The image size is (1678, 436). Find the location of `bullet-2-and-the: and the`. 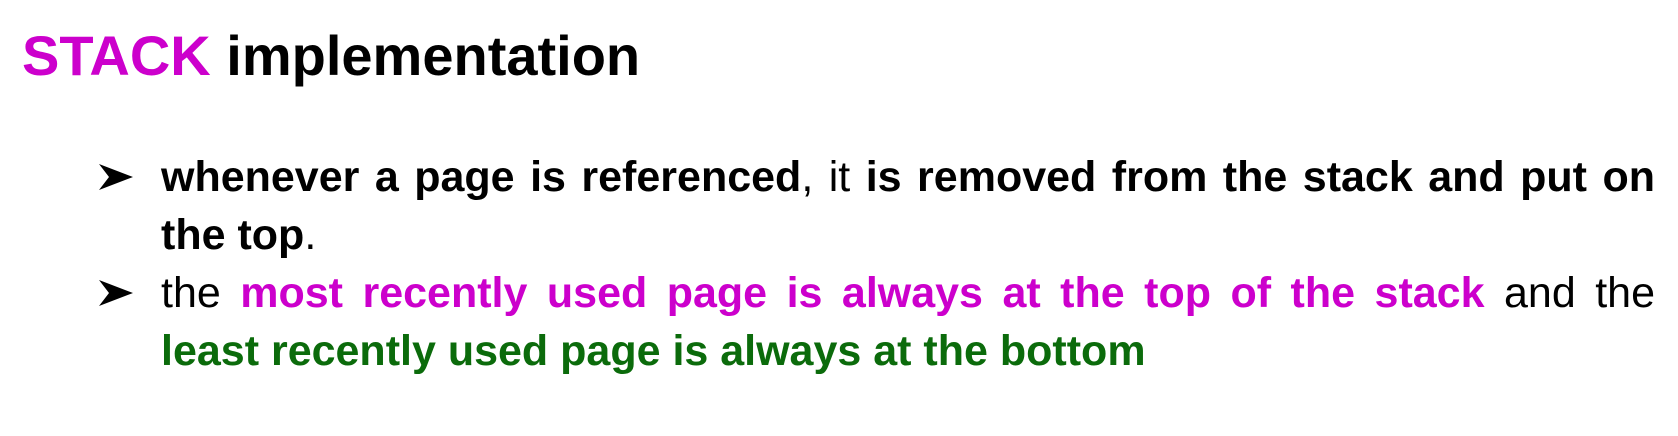

bullet-2-and-the: and the is located at coordinates (1569, 293).